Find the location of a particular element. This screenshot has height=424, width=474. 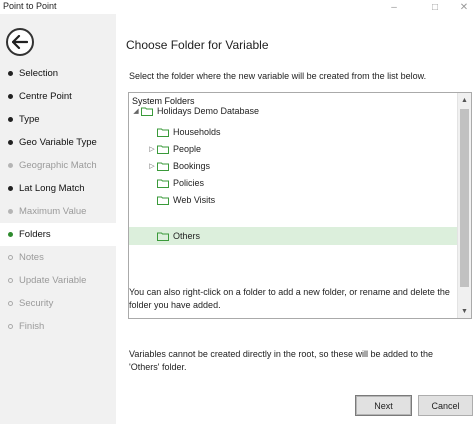

tree-node: Households is located at coordinates (293, 132).